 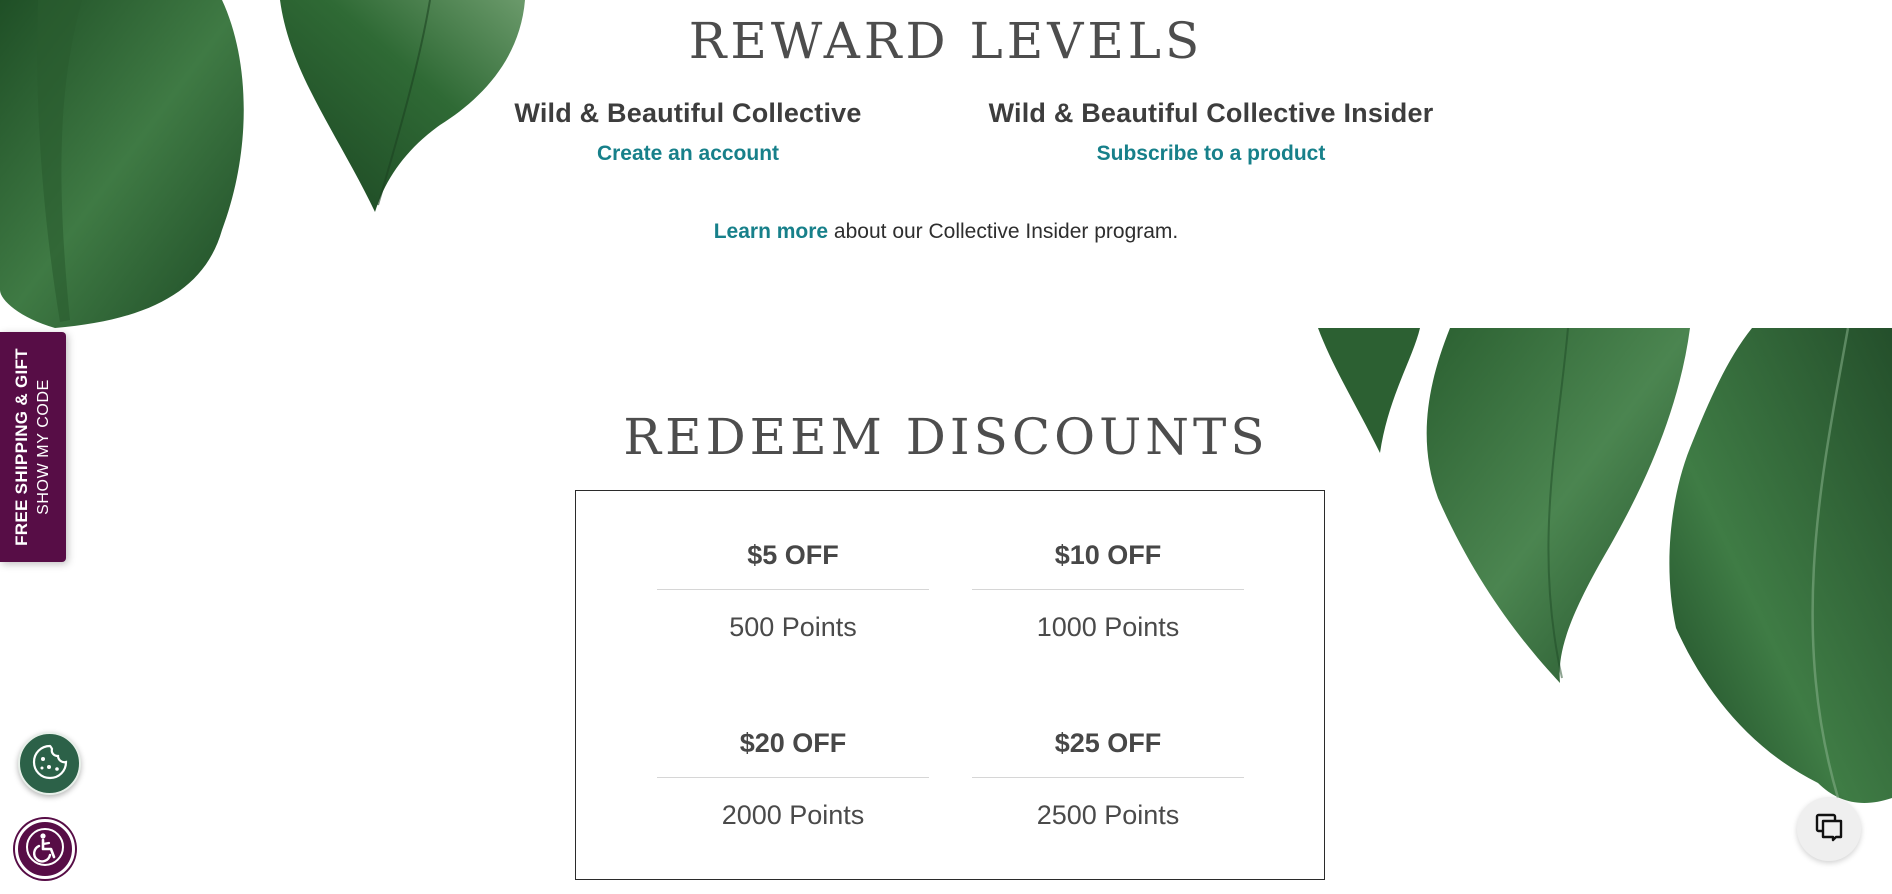 I want to click on cookie-icon, so click(x=50, y=764).